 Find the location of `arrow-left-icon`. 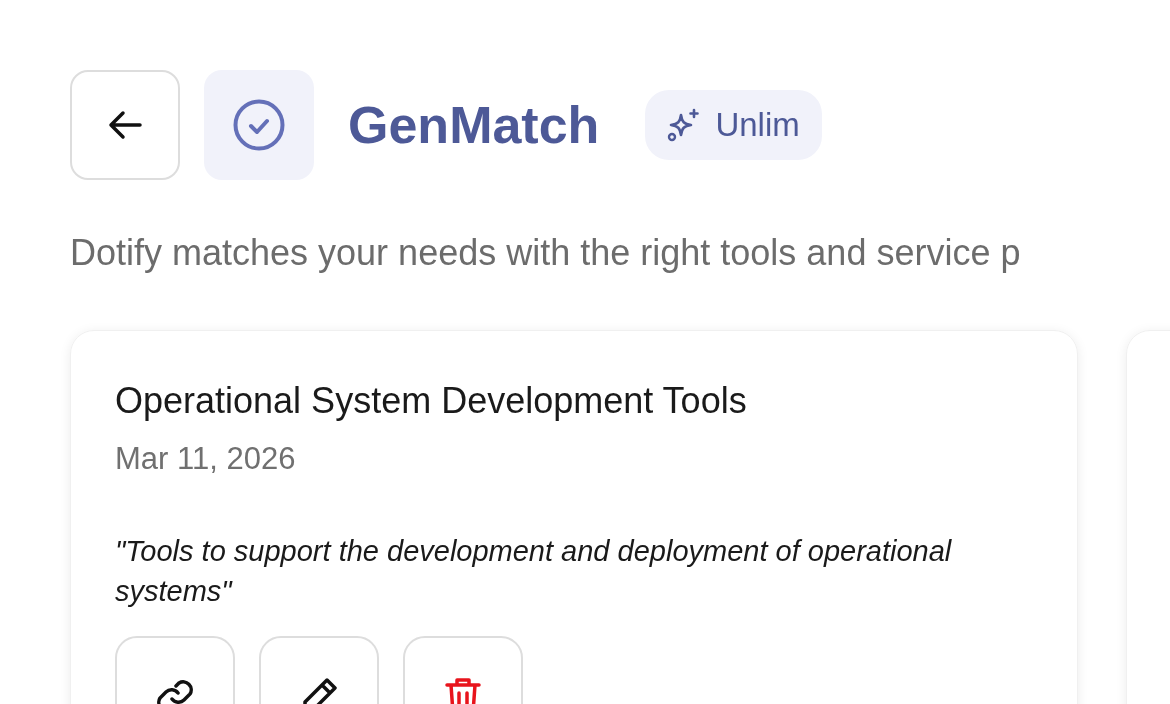

arrow-left-icon is located at coordinates (125, 125).